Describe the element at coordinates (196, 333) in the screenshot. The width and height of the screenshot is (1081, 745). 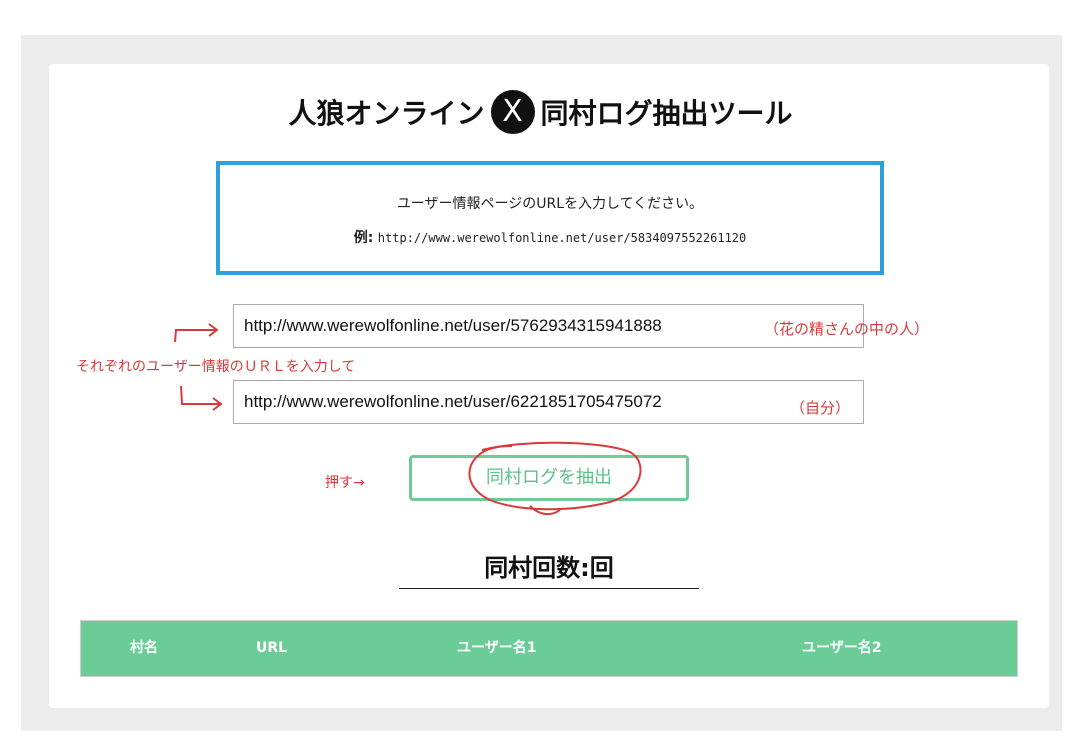
I see `annotation-arrow-1-icon` at that location.